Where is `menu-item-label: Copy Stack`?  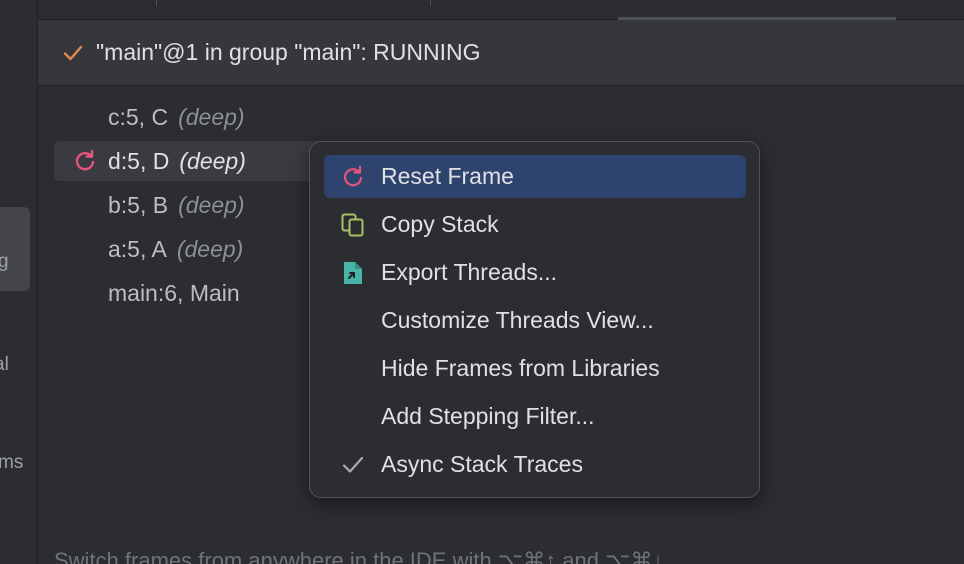 menu-item-label: Copy Stack is located at coordinates (440, 224).